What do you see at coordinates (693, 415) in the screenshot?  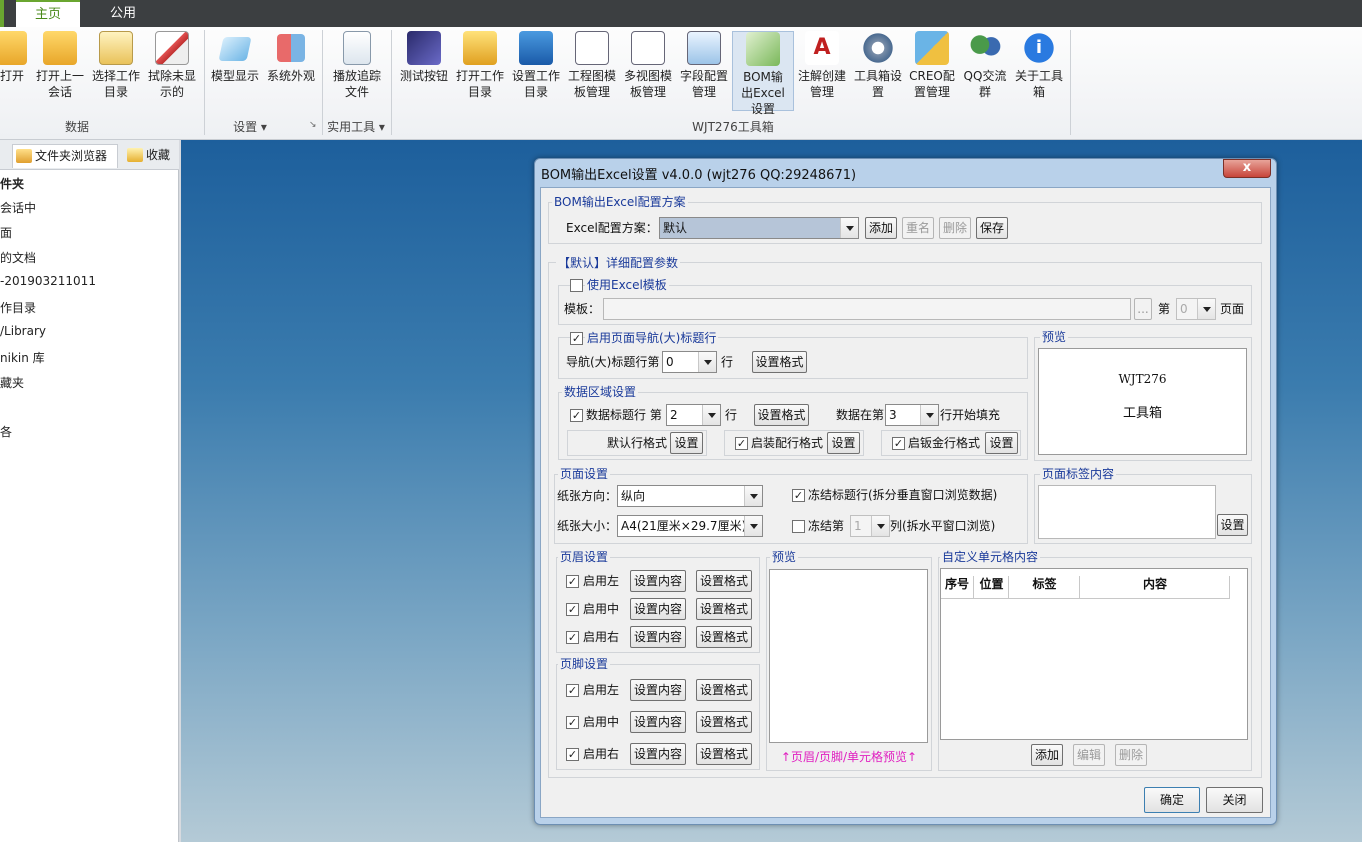 I see `data-title-row-select: 2` at bounding box center [693, 415].